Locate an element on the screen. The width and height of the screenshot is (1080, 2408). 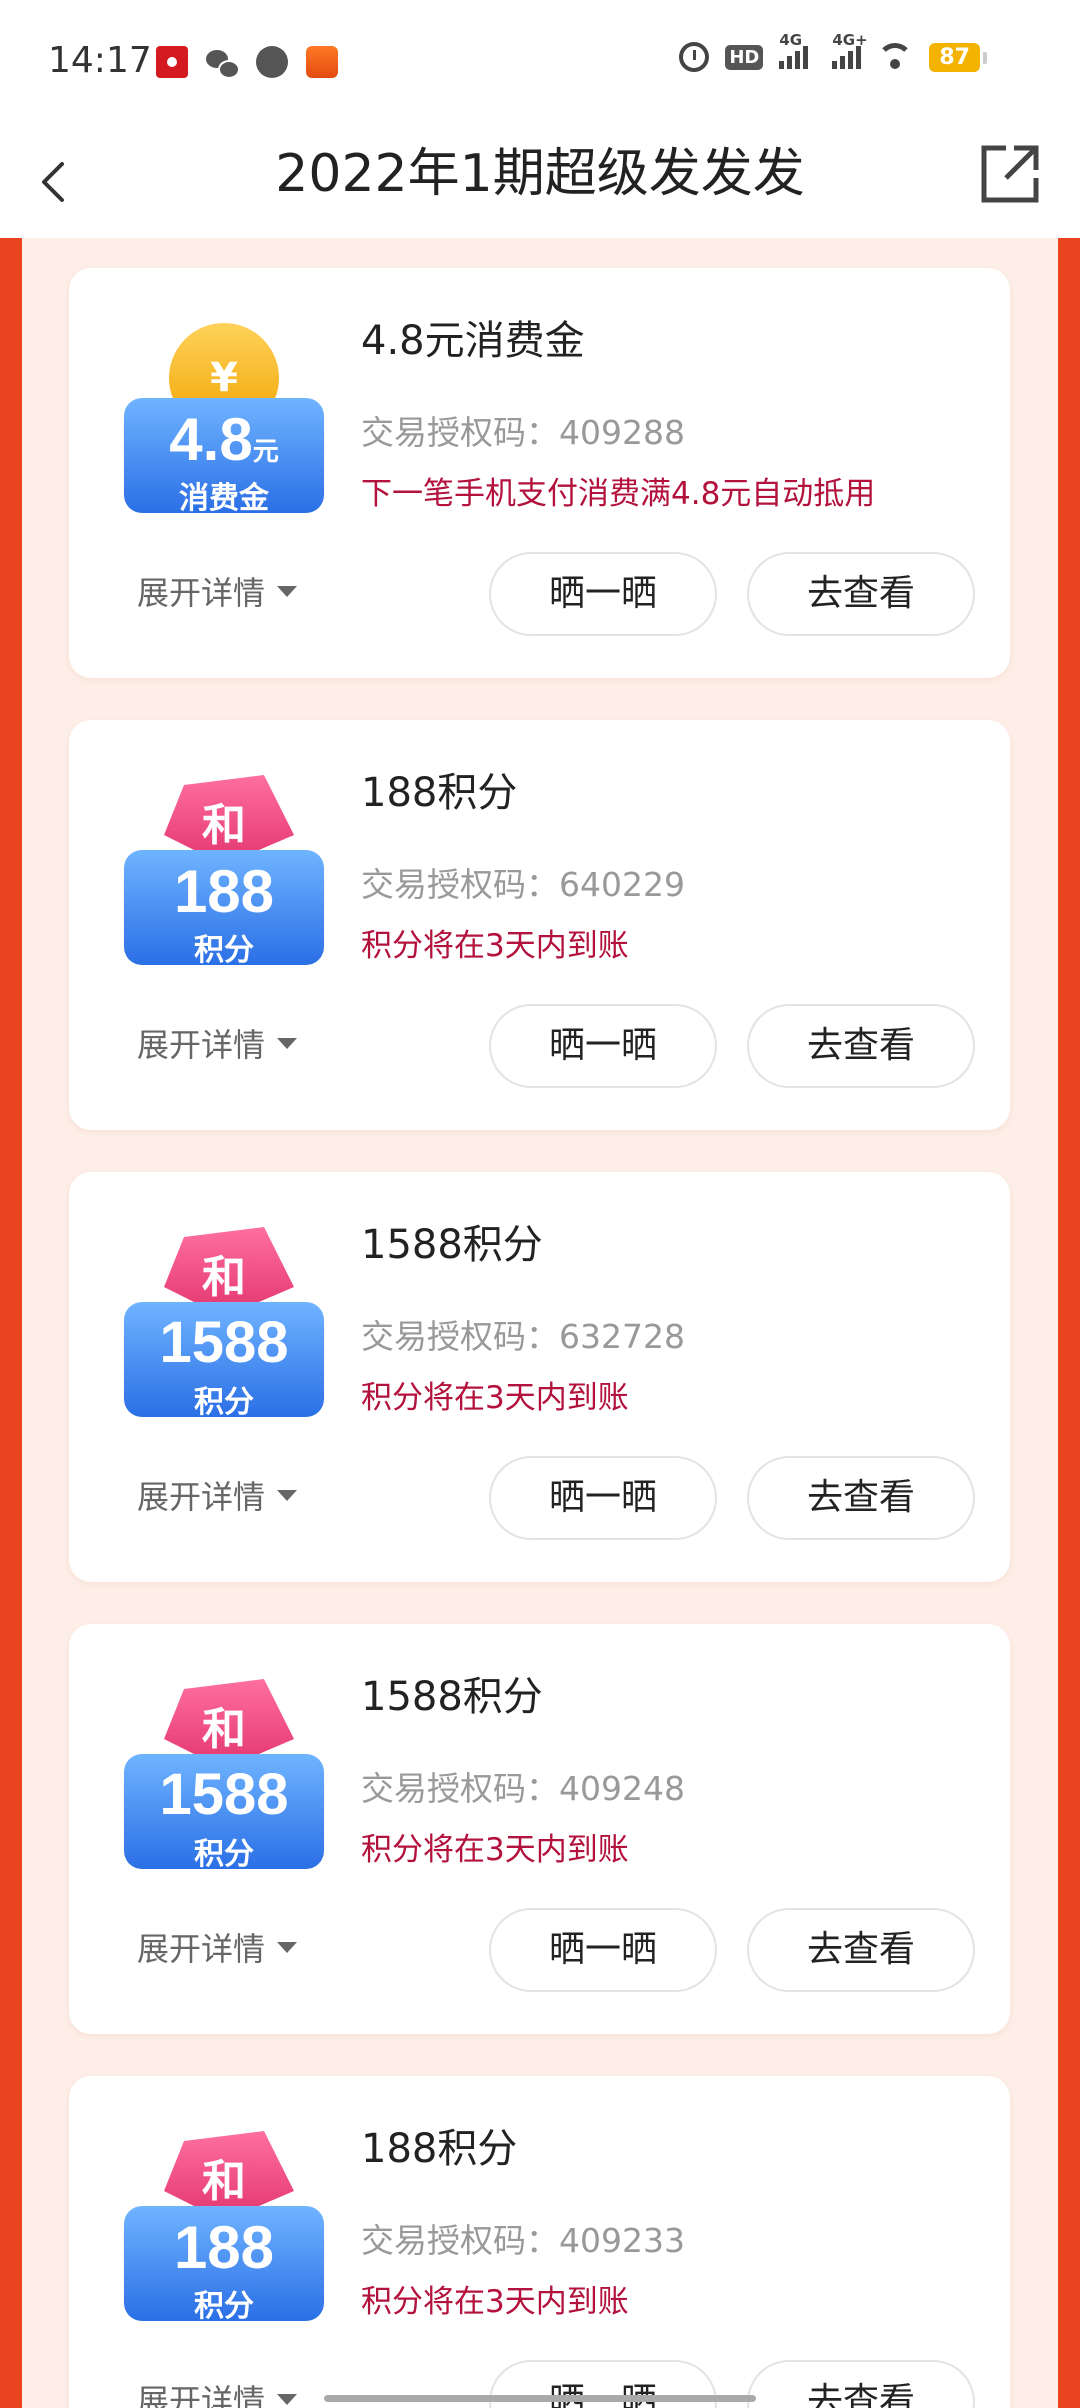
home-indicator is located at coordinates (540, 2398).